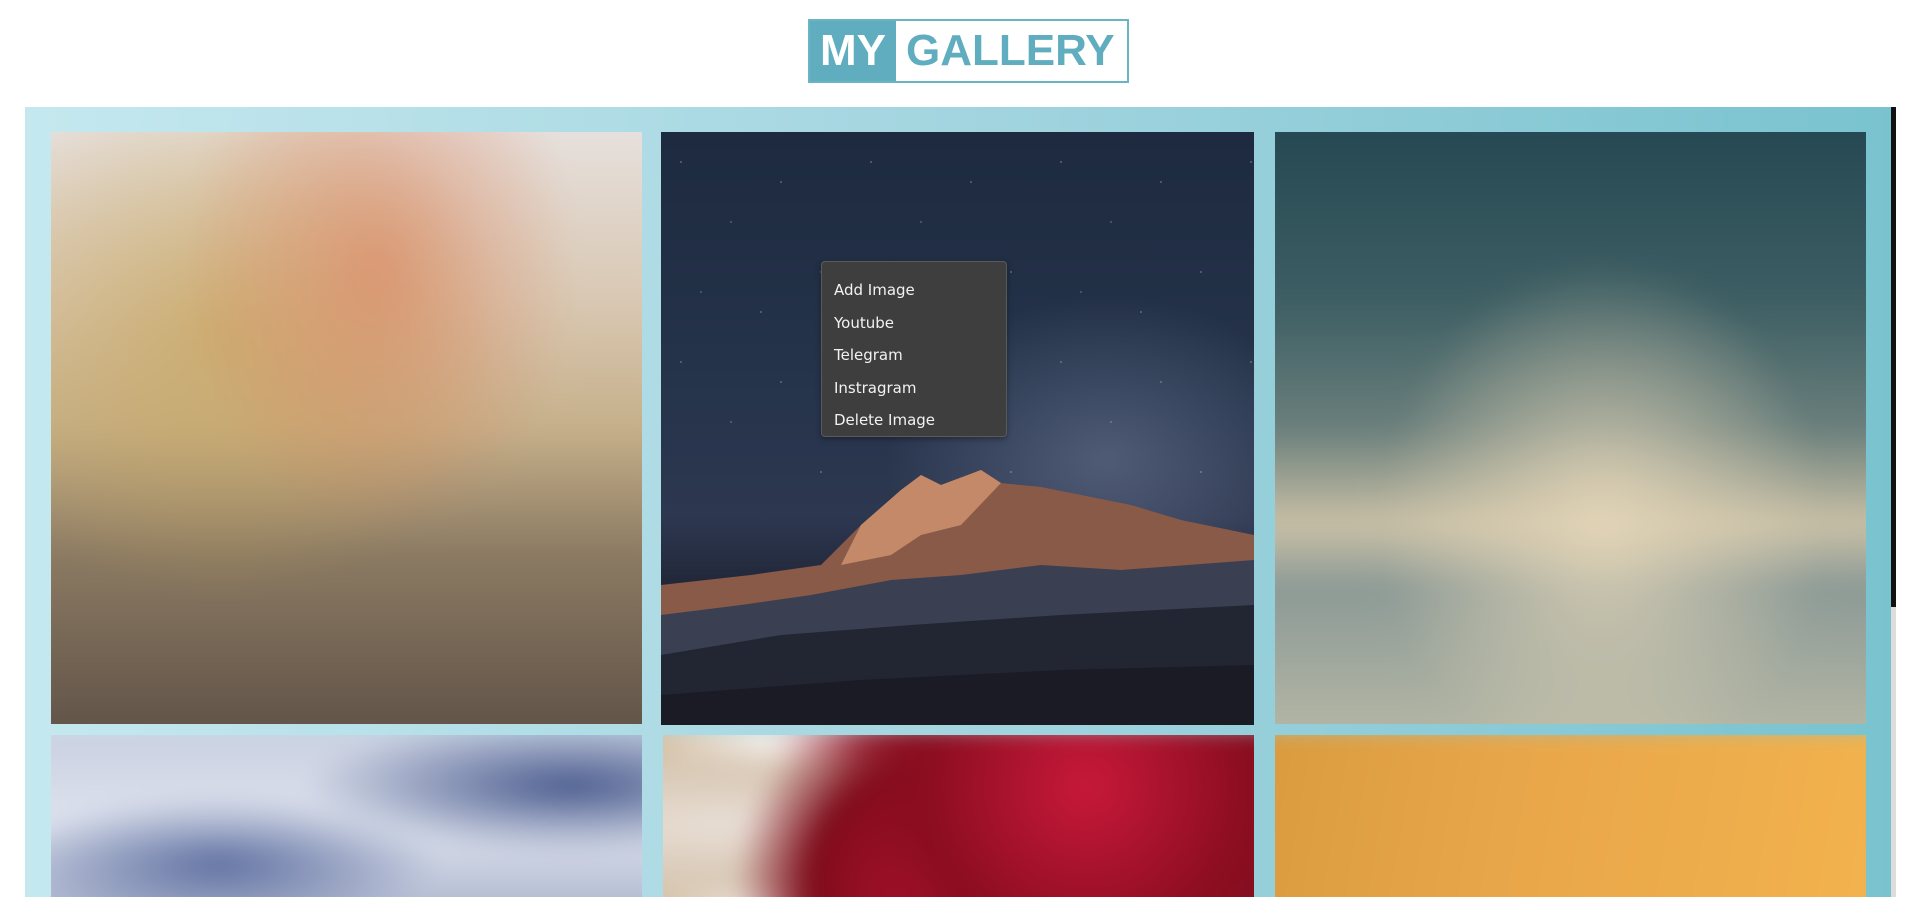  I want to click on menu-item-delete-image: Delete Image, so click(914, 420).